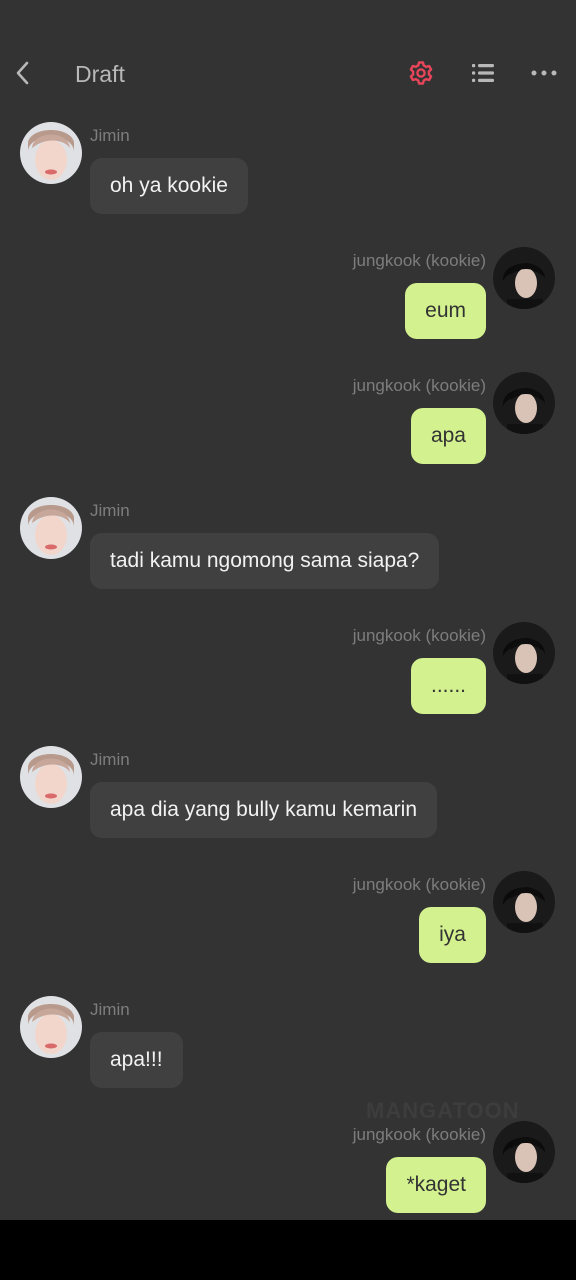  I want to click on chapter-list-button, so click(483, 73).